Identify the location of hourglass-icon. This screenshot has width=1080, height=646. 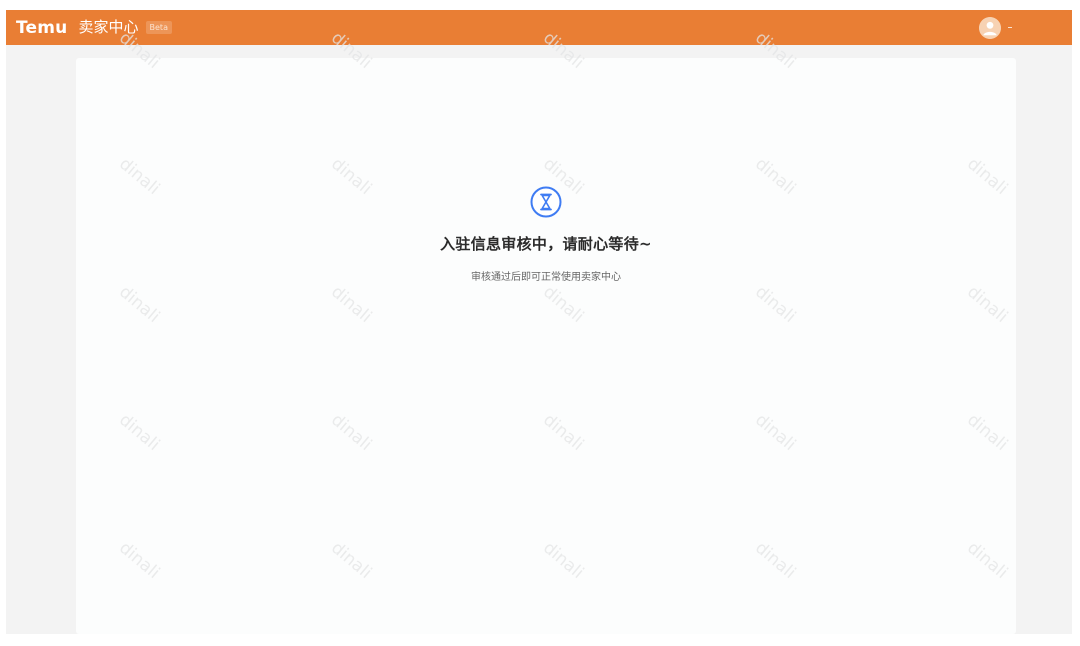
(546, 202).